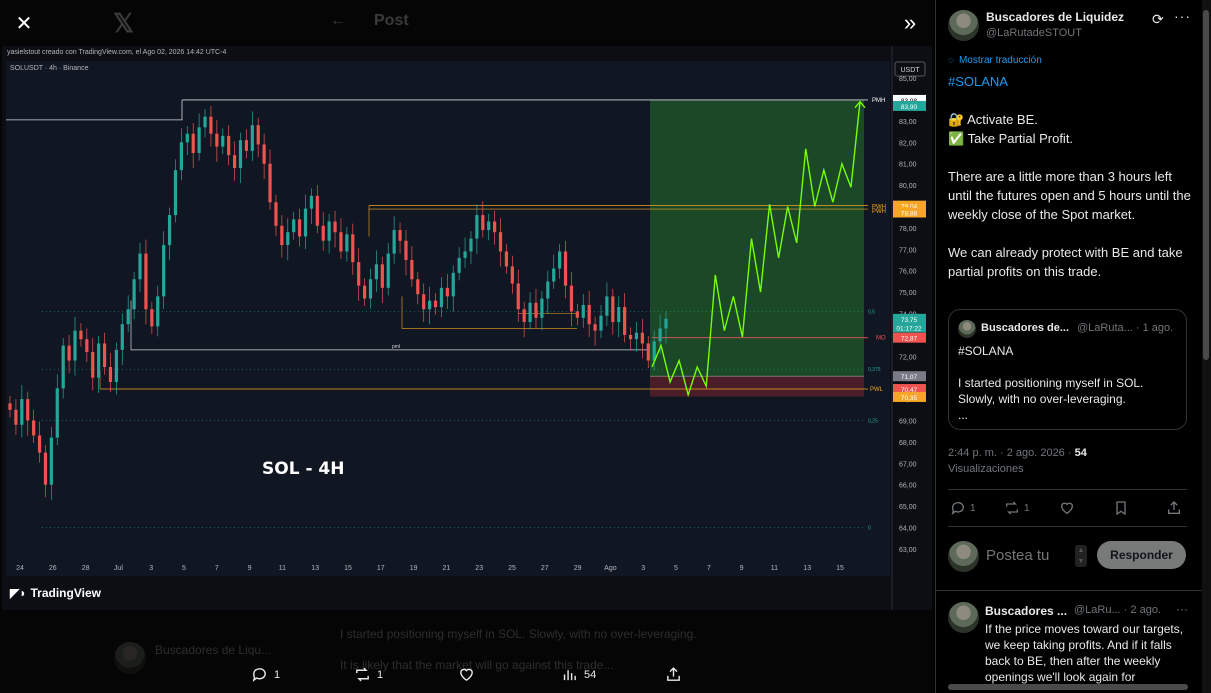 The width and height of the screenshot is (1211, 693). What do you see at coordinates (1182, 16) in the screenshot?
I see `more-options-icon: ···` at bounding box center [1182, 16].